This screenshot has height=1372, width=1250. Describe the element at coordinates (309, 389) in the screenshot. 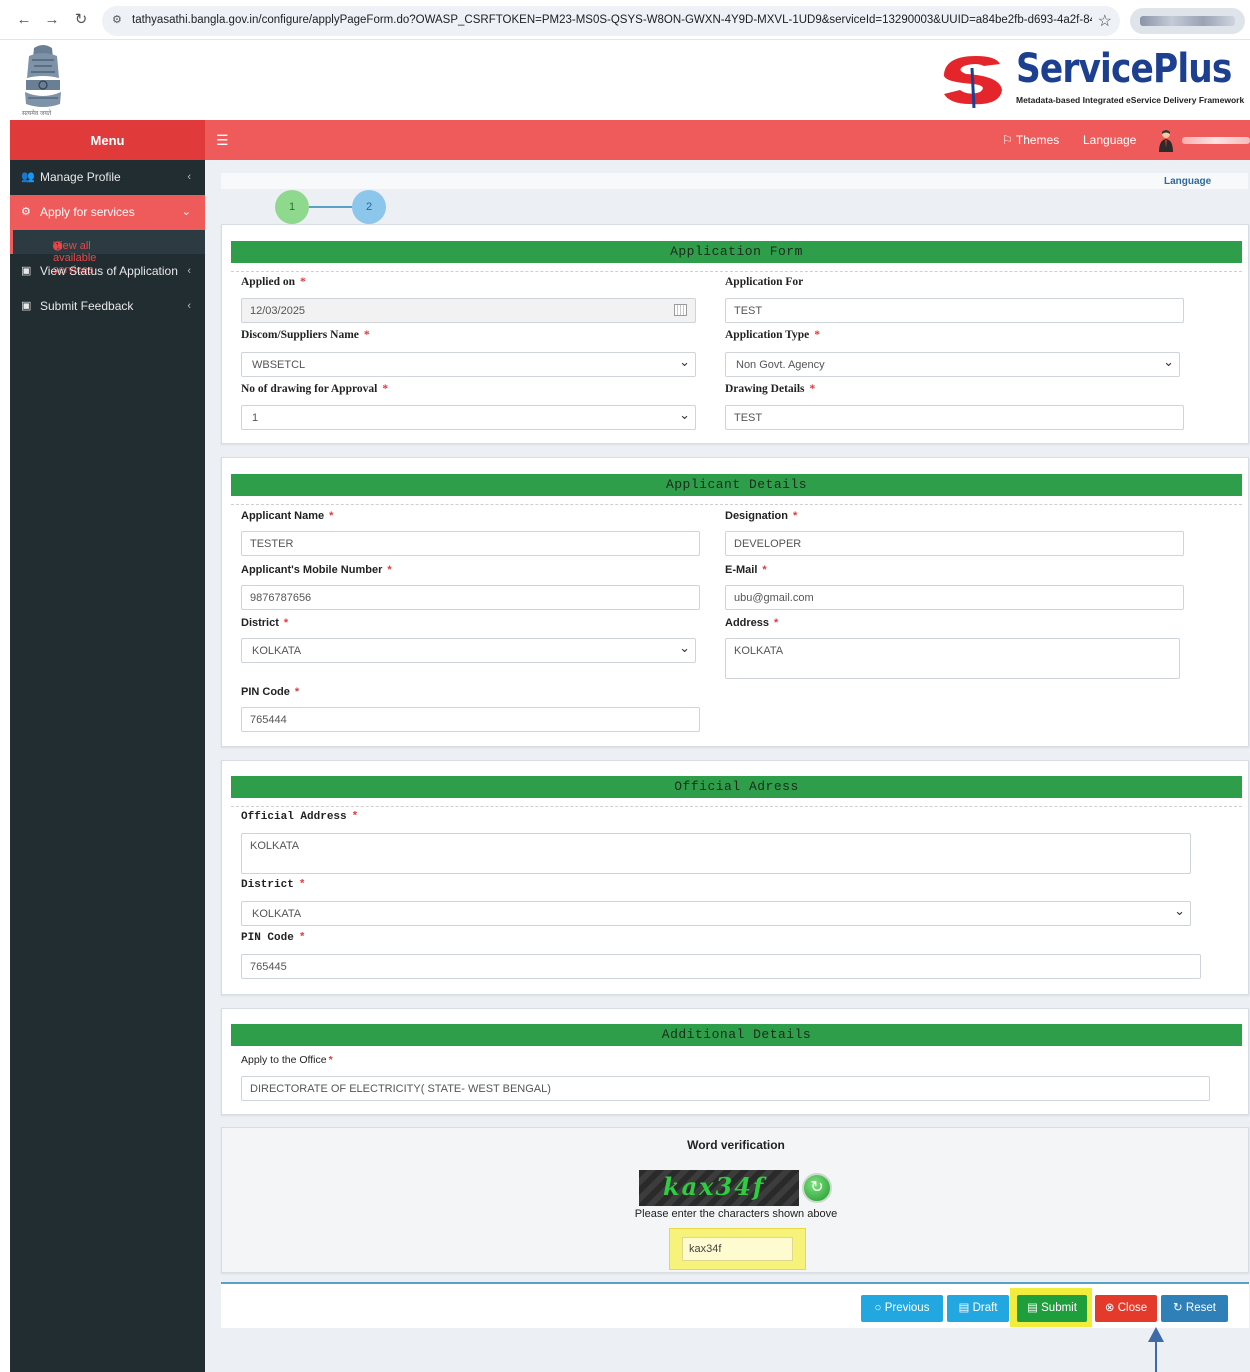

I see `label-text: No of drawing for Approval` at that location.